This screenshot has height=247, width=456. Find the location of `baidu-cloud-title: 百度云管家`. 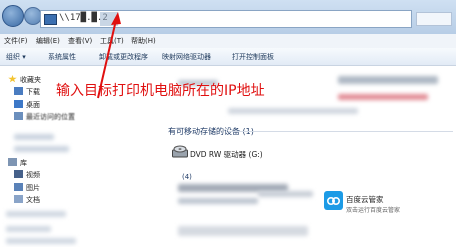

baidu-cloud-title: 百度云管家 is located at coordinates (365, 199).